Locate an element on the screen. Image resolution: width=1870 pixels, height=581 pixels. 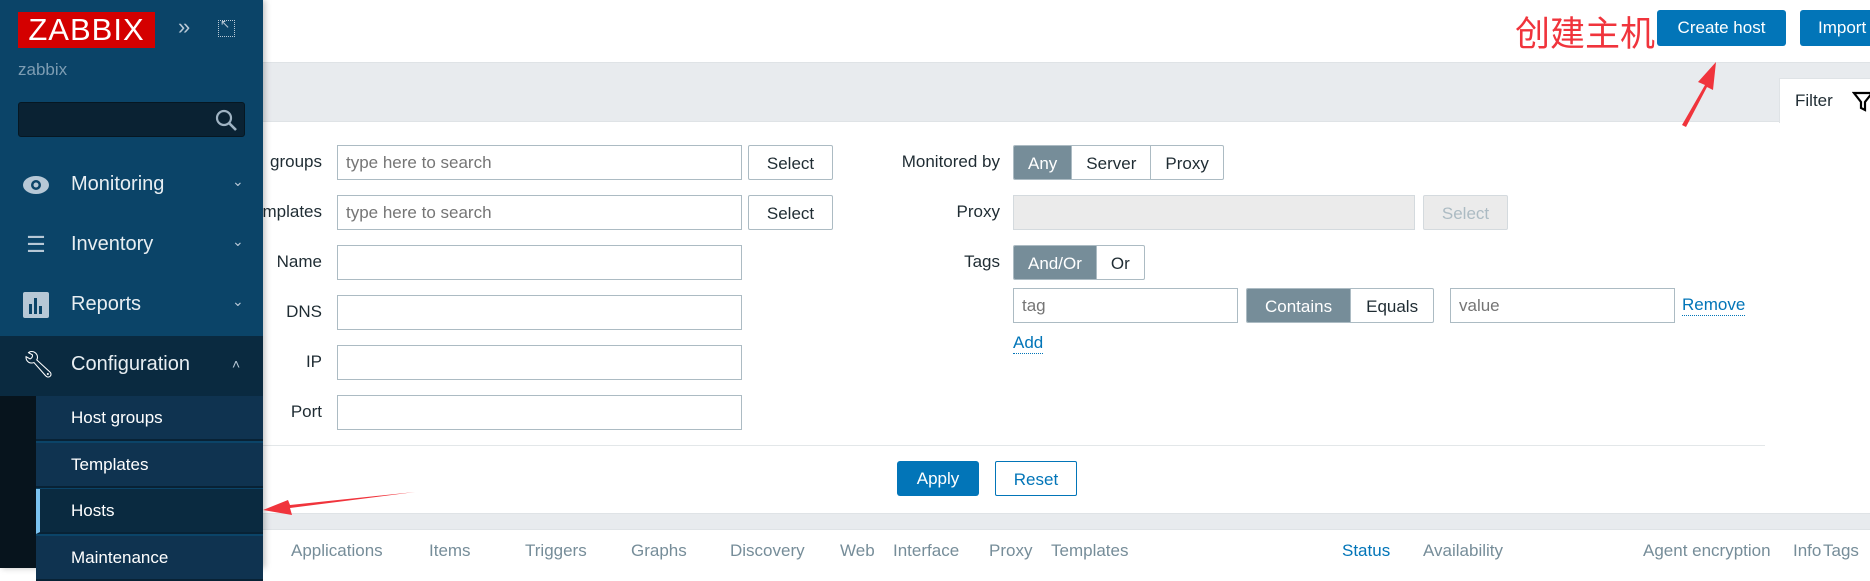
tag-name-input is located at coordinates (1125, 305).